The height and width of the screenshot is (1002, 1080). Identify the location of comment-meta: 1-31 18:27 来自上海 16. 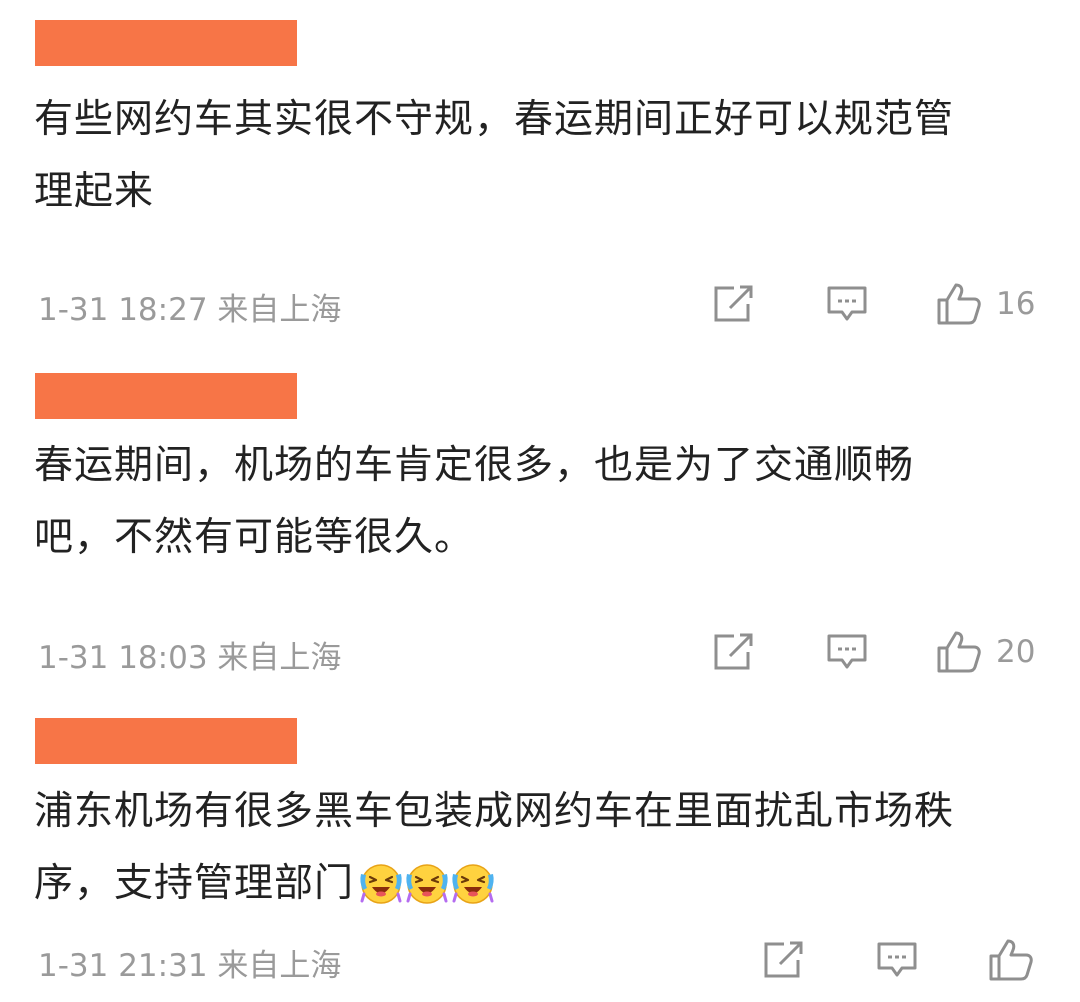
(543, 304).